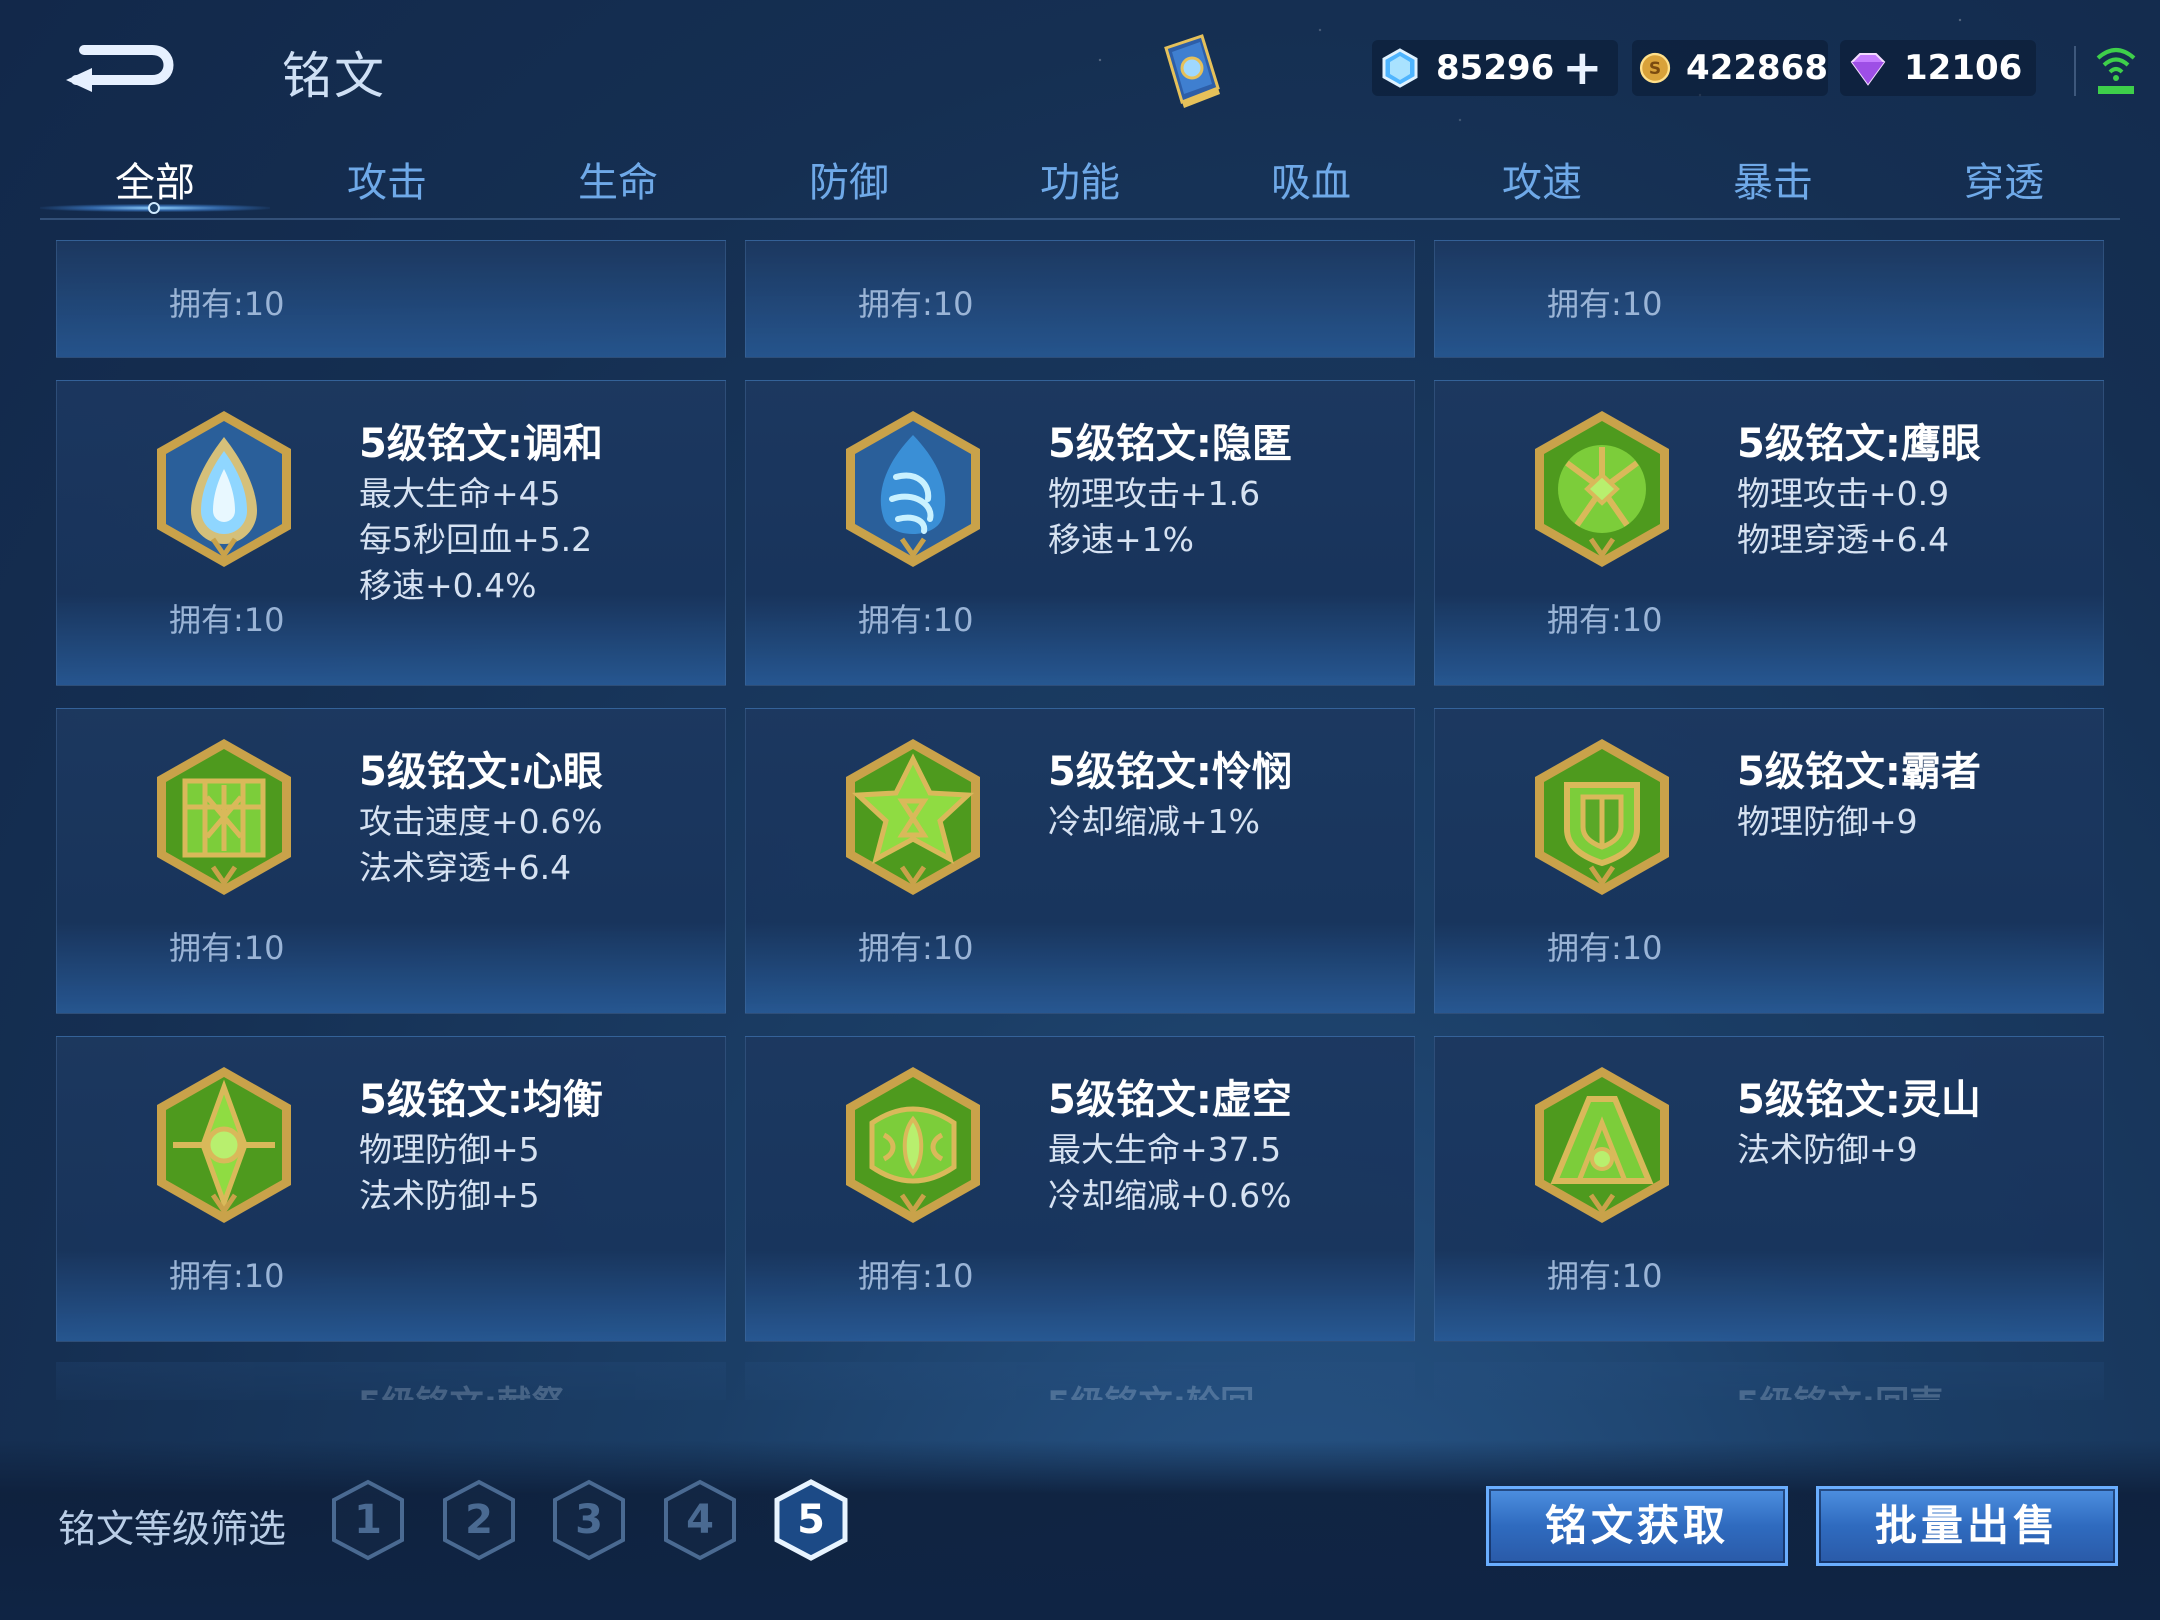 The image size is (2160, 1620). What do you see at coordinates (154, 208) in the screenshot?
I see `active-tab-dot` at bounding box center [154, 208].